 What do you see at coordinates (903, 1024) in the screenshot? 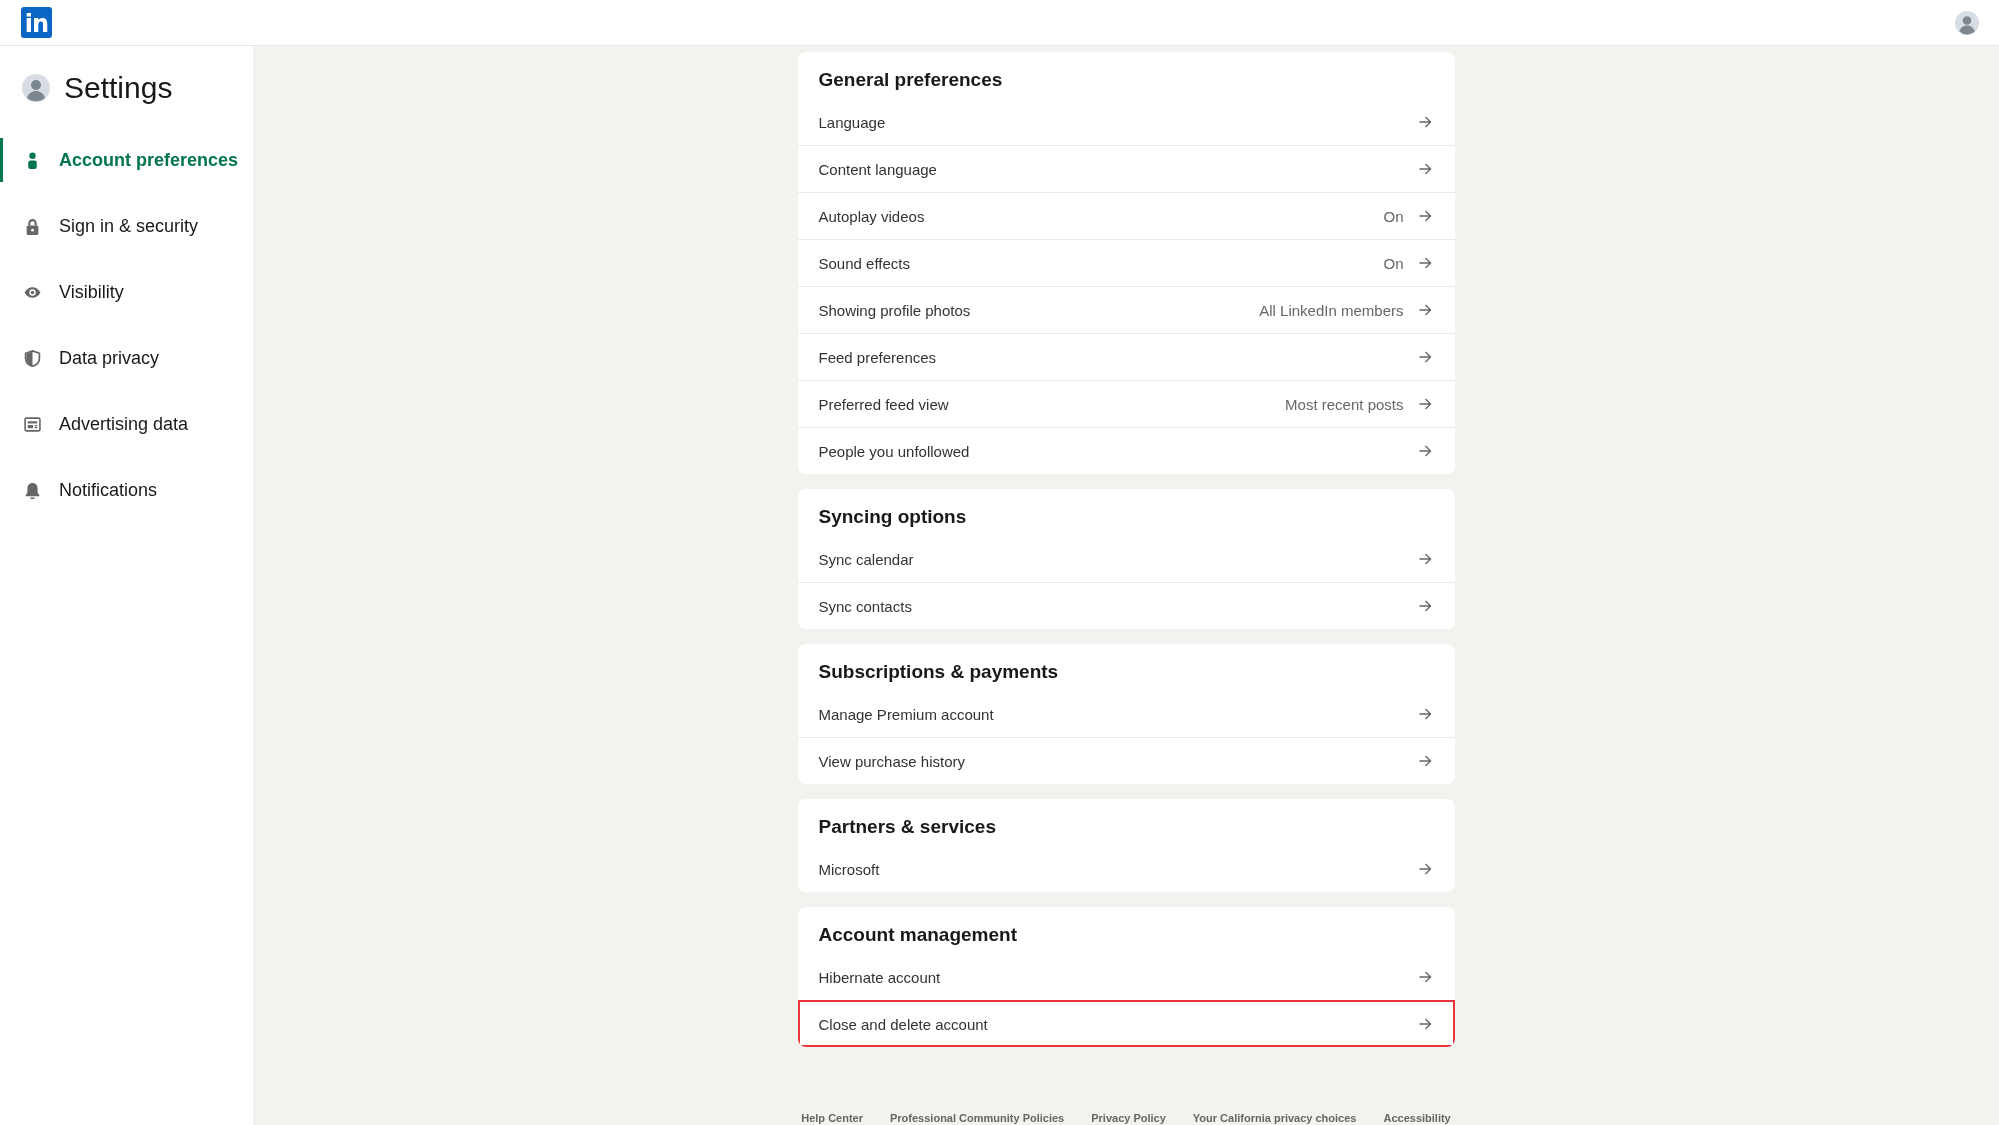
I see `row-label: Close and delete account` at bounding box center [903, 1024].